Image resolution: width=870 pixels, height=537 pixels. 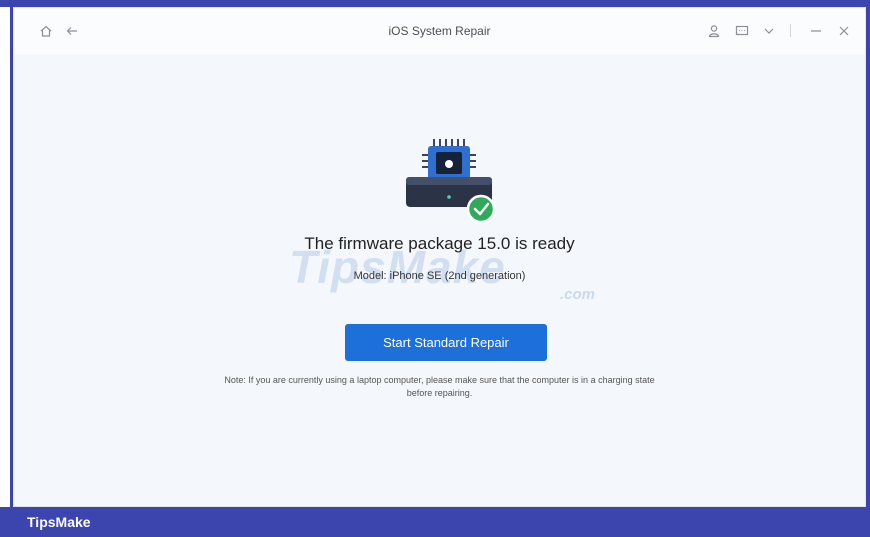 What do you see at coordinates (439, 243) in the screenshot?
I see `firmware-ready-heading: The firmware package 15.0 is ready` at bounding box center [439, 243].